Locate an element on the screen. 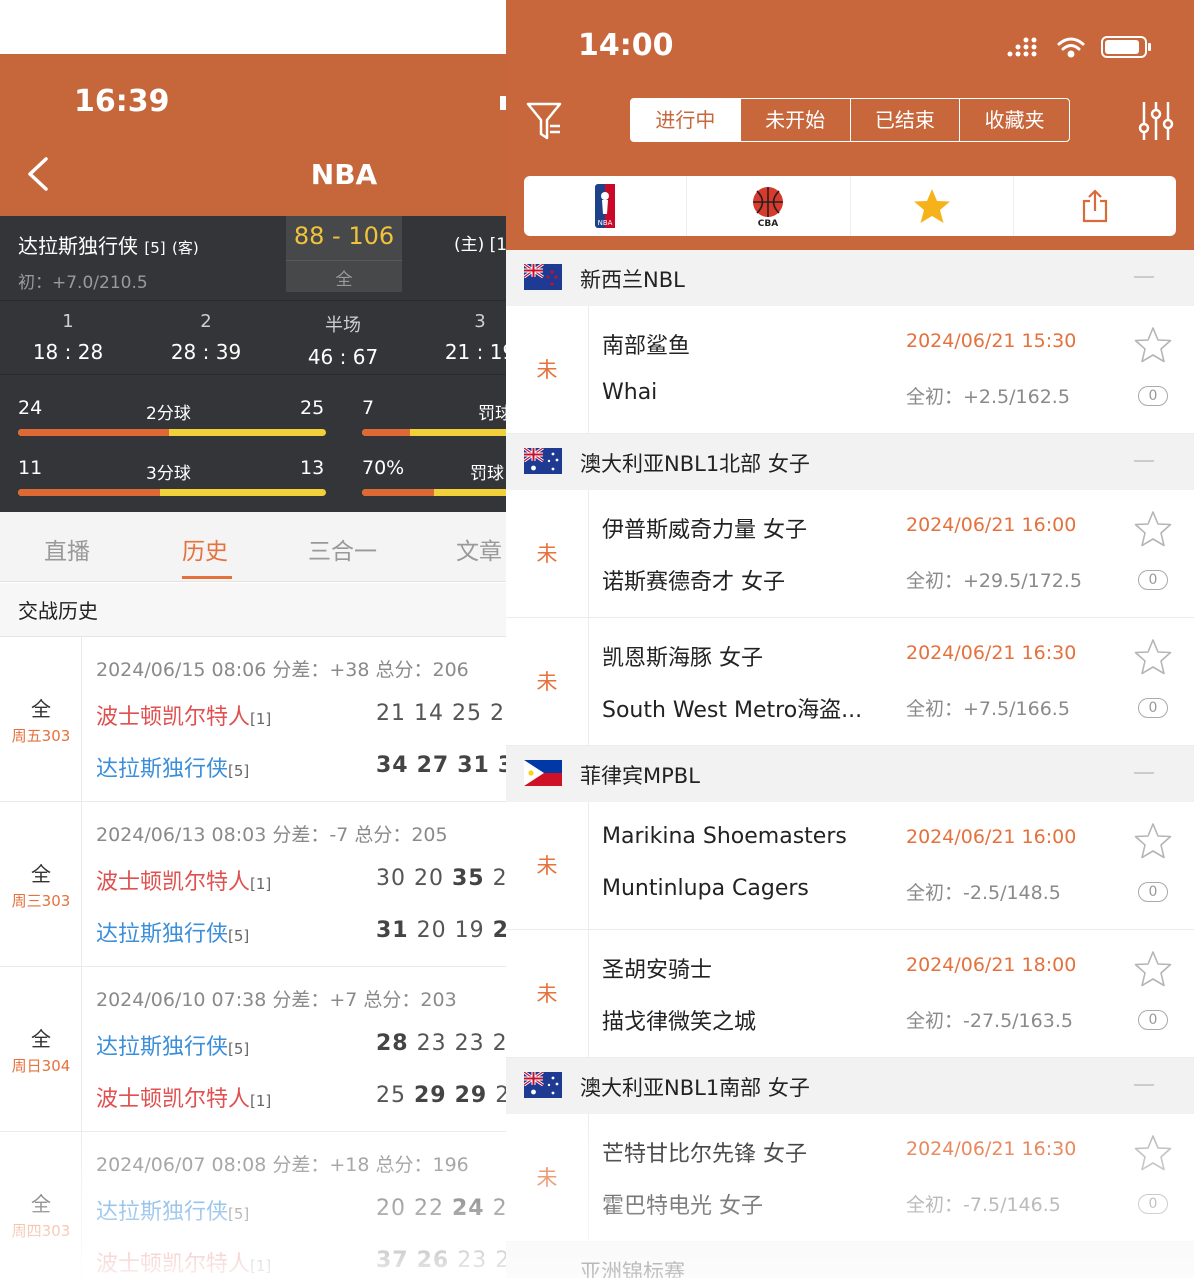  history-side: 全 周日304 is located at coordinates (41, 1049).